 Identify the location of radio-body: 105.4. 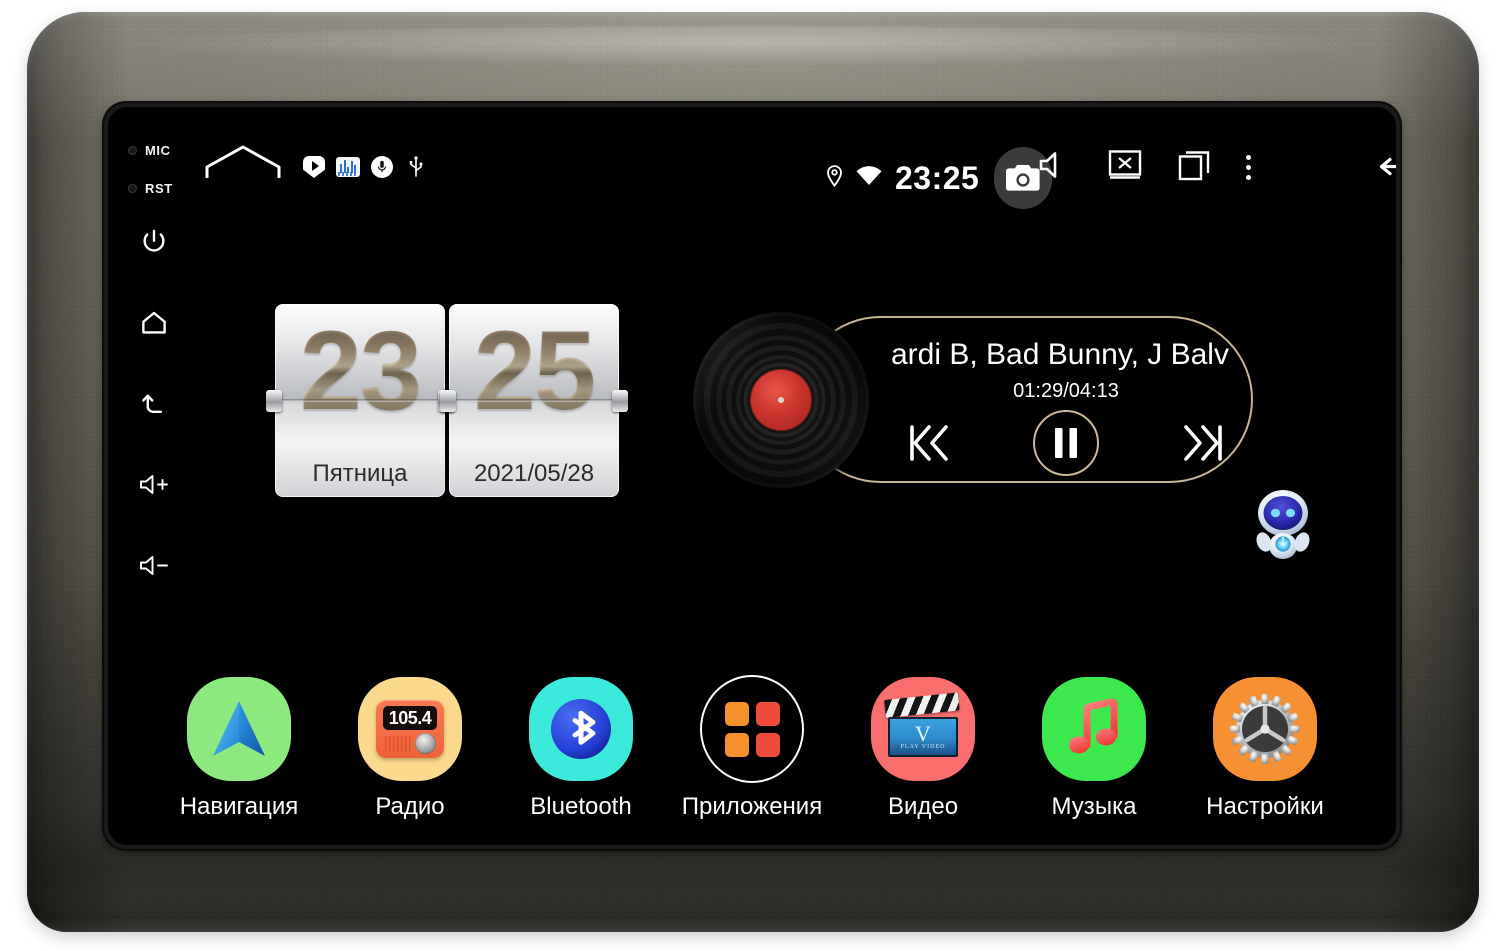
(410, 729).